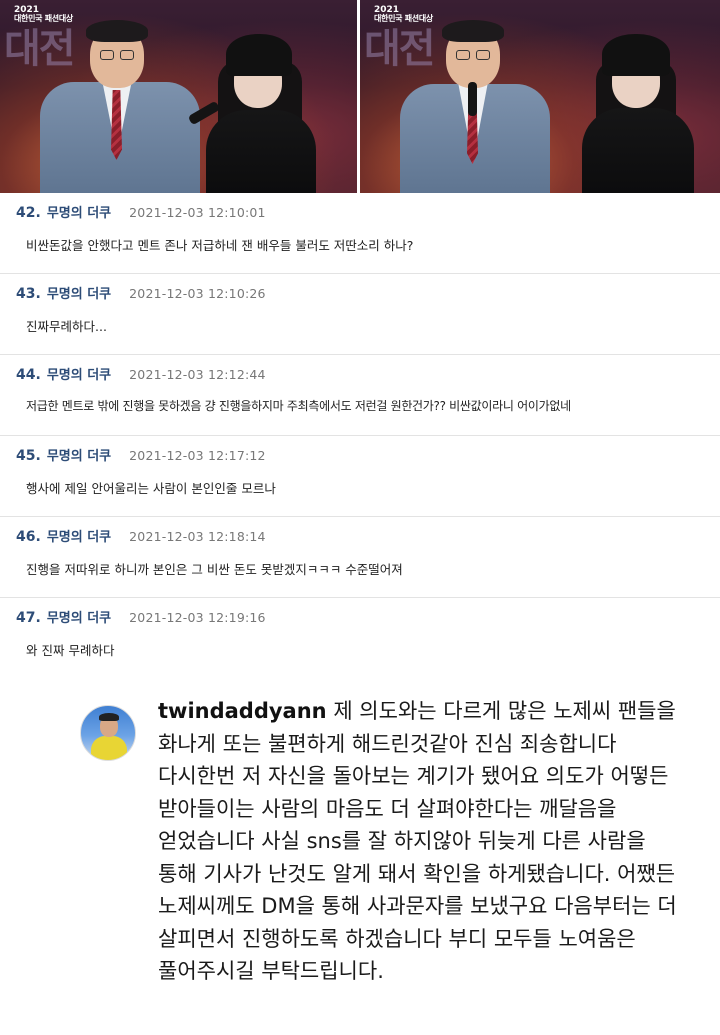 The image size is (720, 1035). I want to click on comment-text: 와 진짜 무례하다, so click(70, 650).